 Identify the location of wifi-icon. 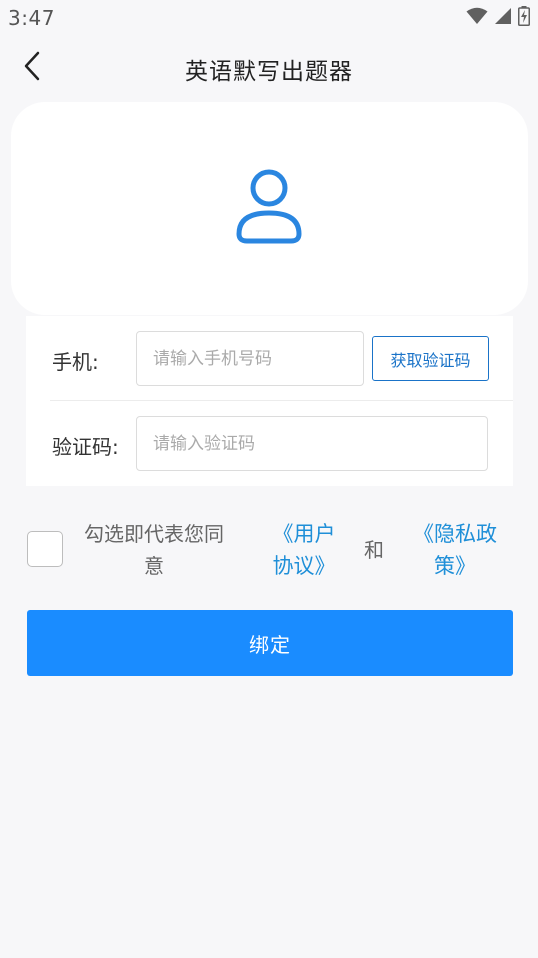
(477, 16).